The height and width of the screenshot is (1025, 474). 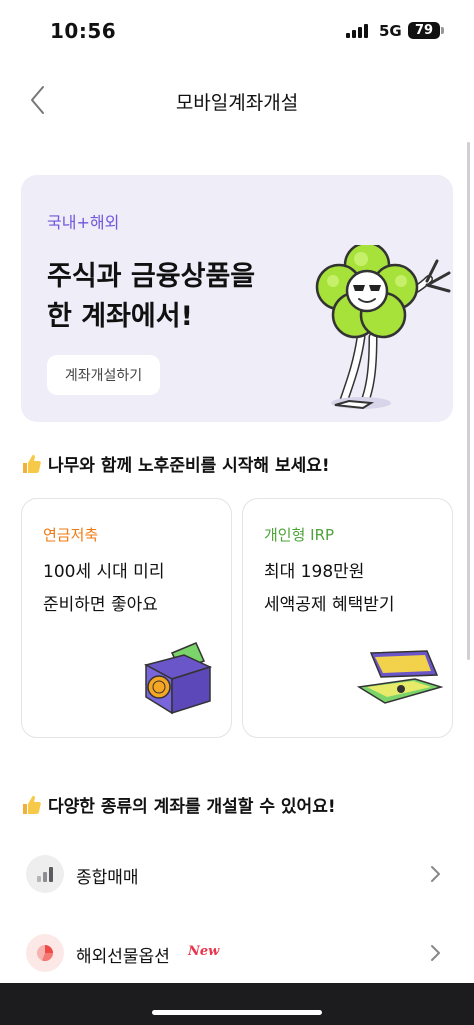 I want to click on card-desc-line1: 100세 시대 미리, so click(x=104, y=572).